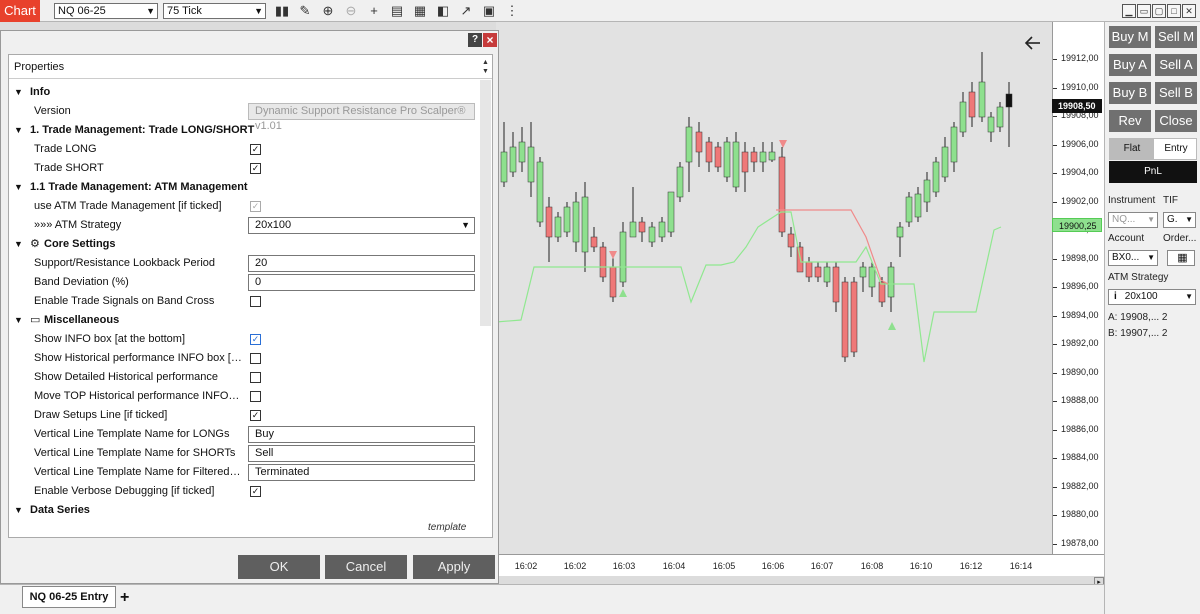 Image resolution: width=1200 pixels, height=614 pixels. Describe the element at coordinates (244, 206) in the screenshot. I see `property-row: use ATM Trade Management [if ticked] ✓` at that location.